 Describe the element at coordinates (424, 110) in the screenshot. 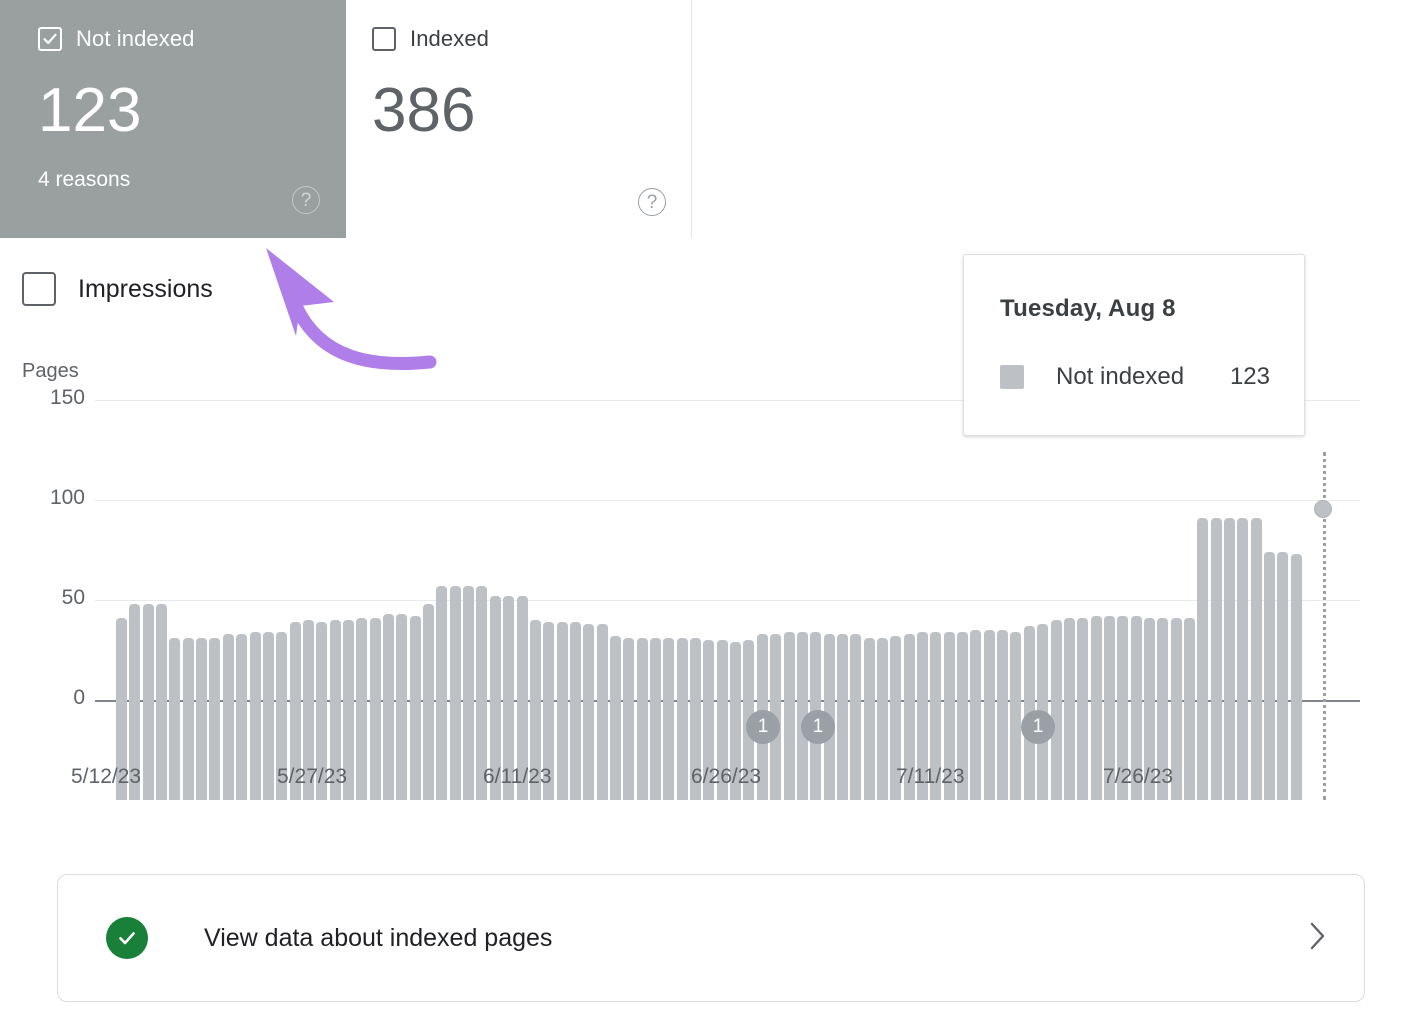

I see `metric-card-value: 386` at that location.